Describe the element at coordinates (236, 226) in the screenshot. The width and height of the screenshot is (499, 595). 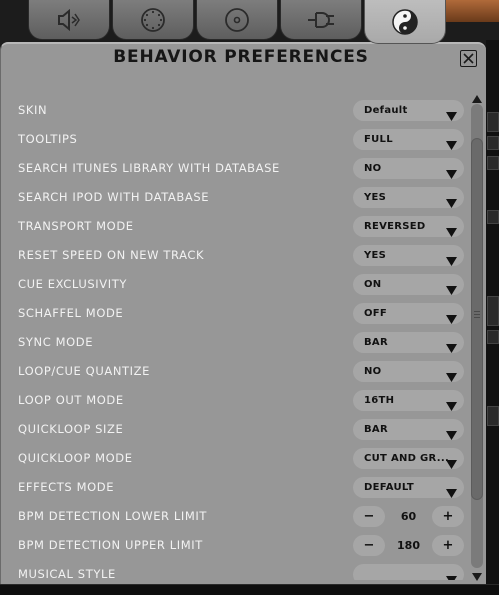
I see `setting-row: TRANSPORT MODE REVERSED` at that location.